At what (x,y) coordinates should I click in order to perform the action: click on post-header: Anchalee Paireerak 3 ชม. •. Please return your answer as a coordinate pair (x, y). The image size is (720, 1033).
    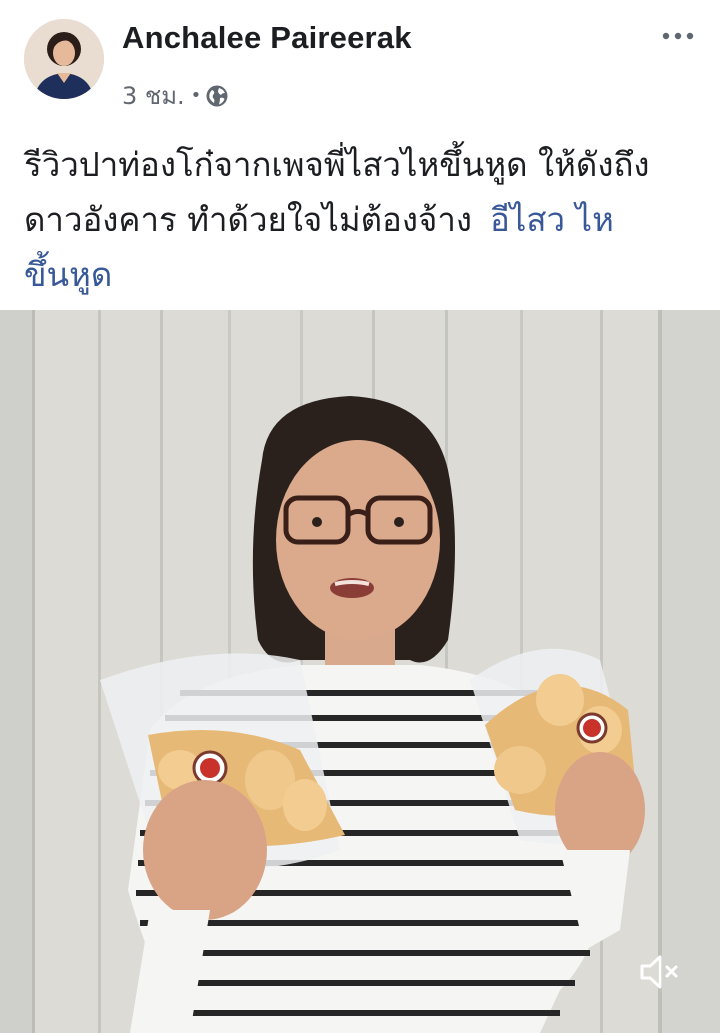
    Looking at the image, I should click on (360, 59).